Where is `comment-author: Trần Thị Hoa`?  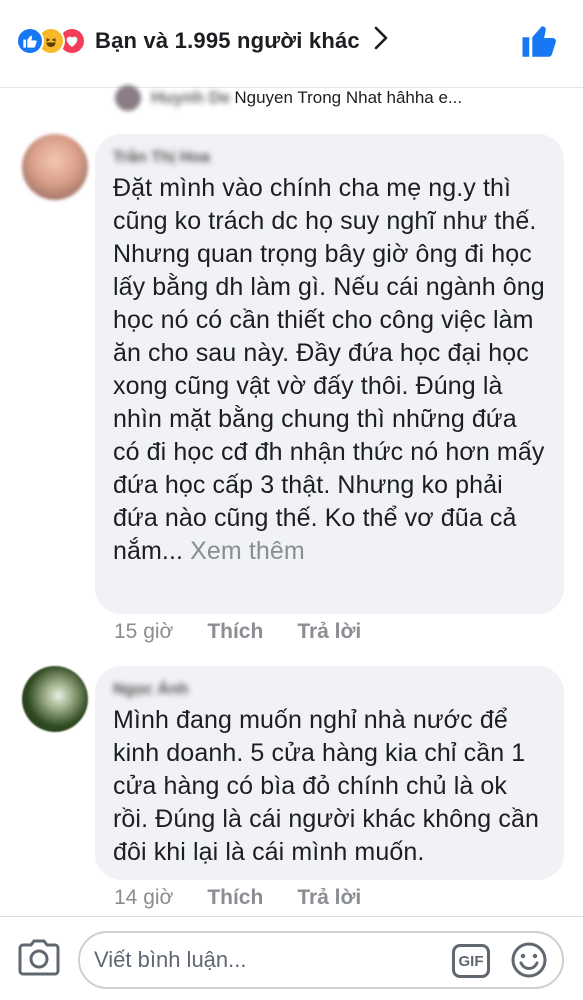 comment-author: Trần Thị Hoa is located at coordinates (329, 158).